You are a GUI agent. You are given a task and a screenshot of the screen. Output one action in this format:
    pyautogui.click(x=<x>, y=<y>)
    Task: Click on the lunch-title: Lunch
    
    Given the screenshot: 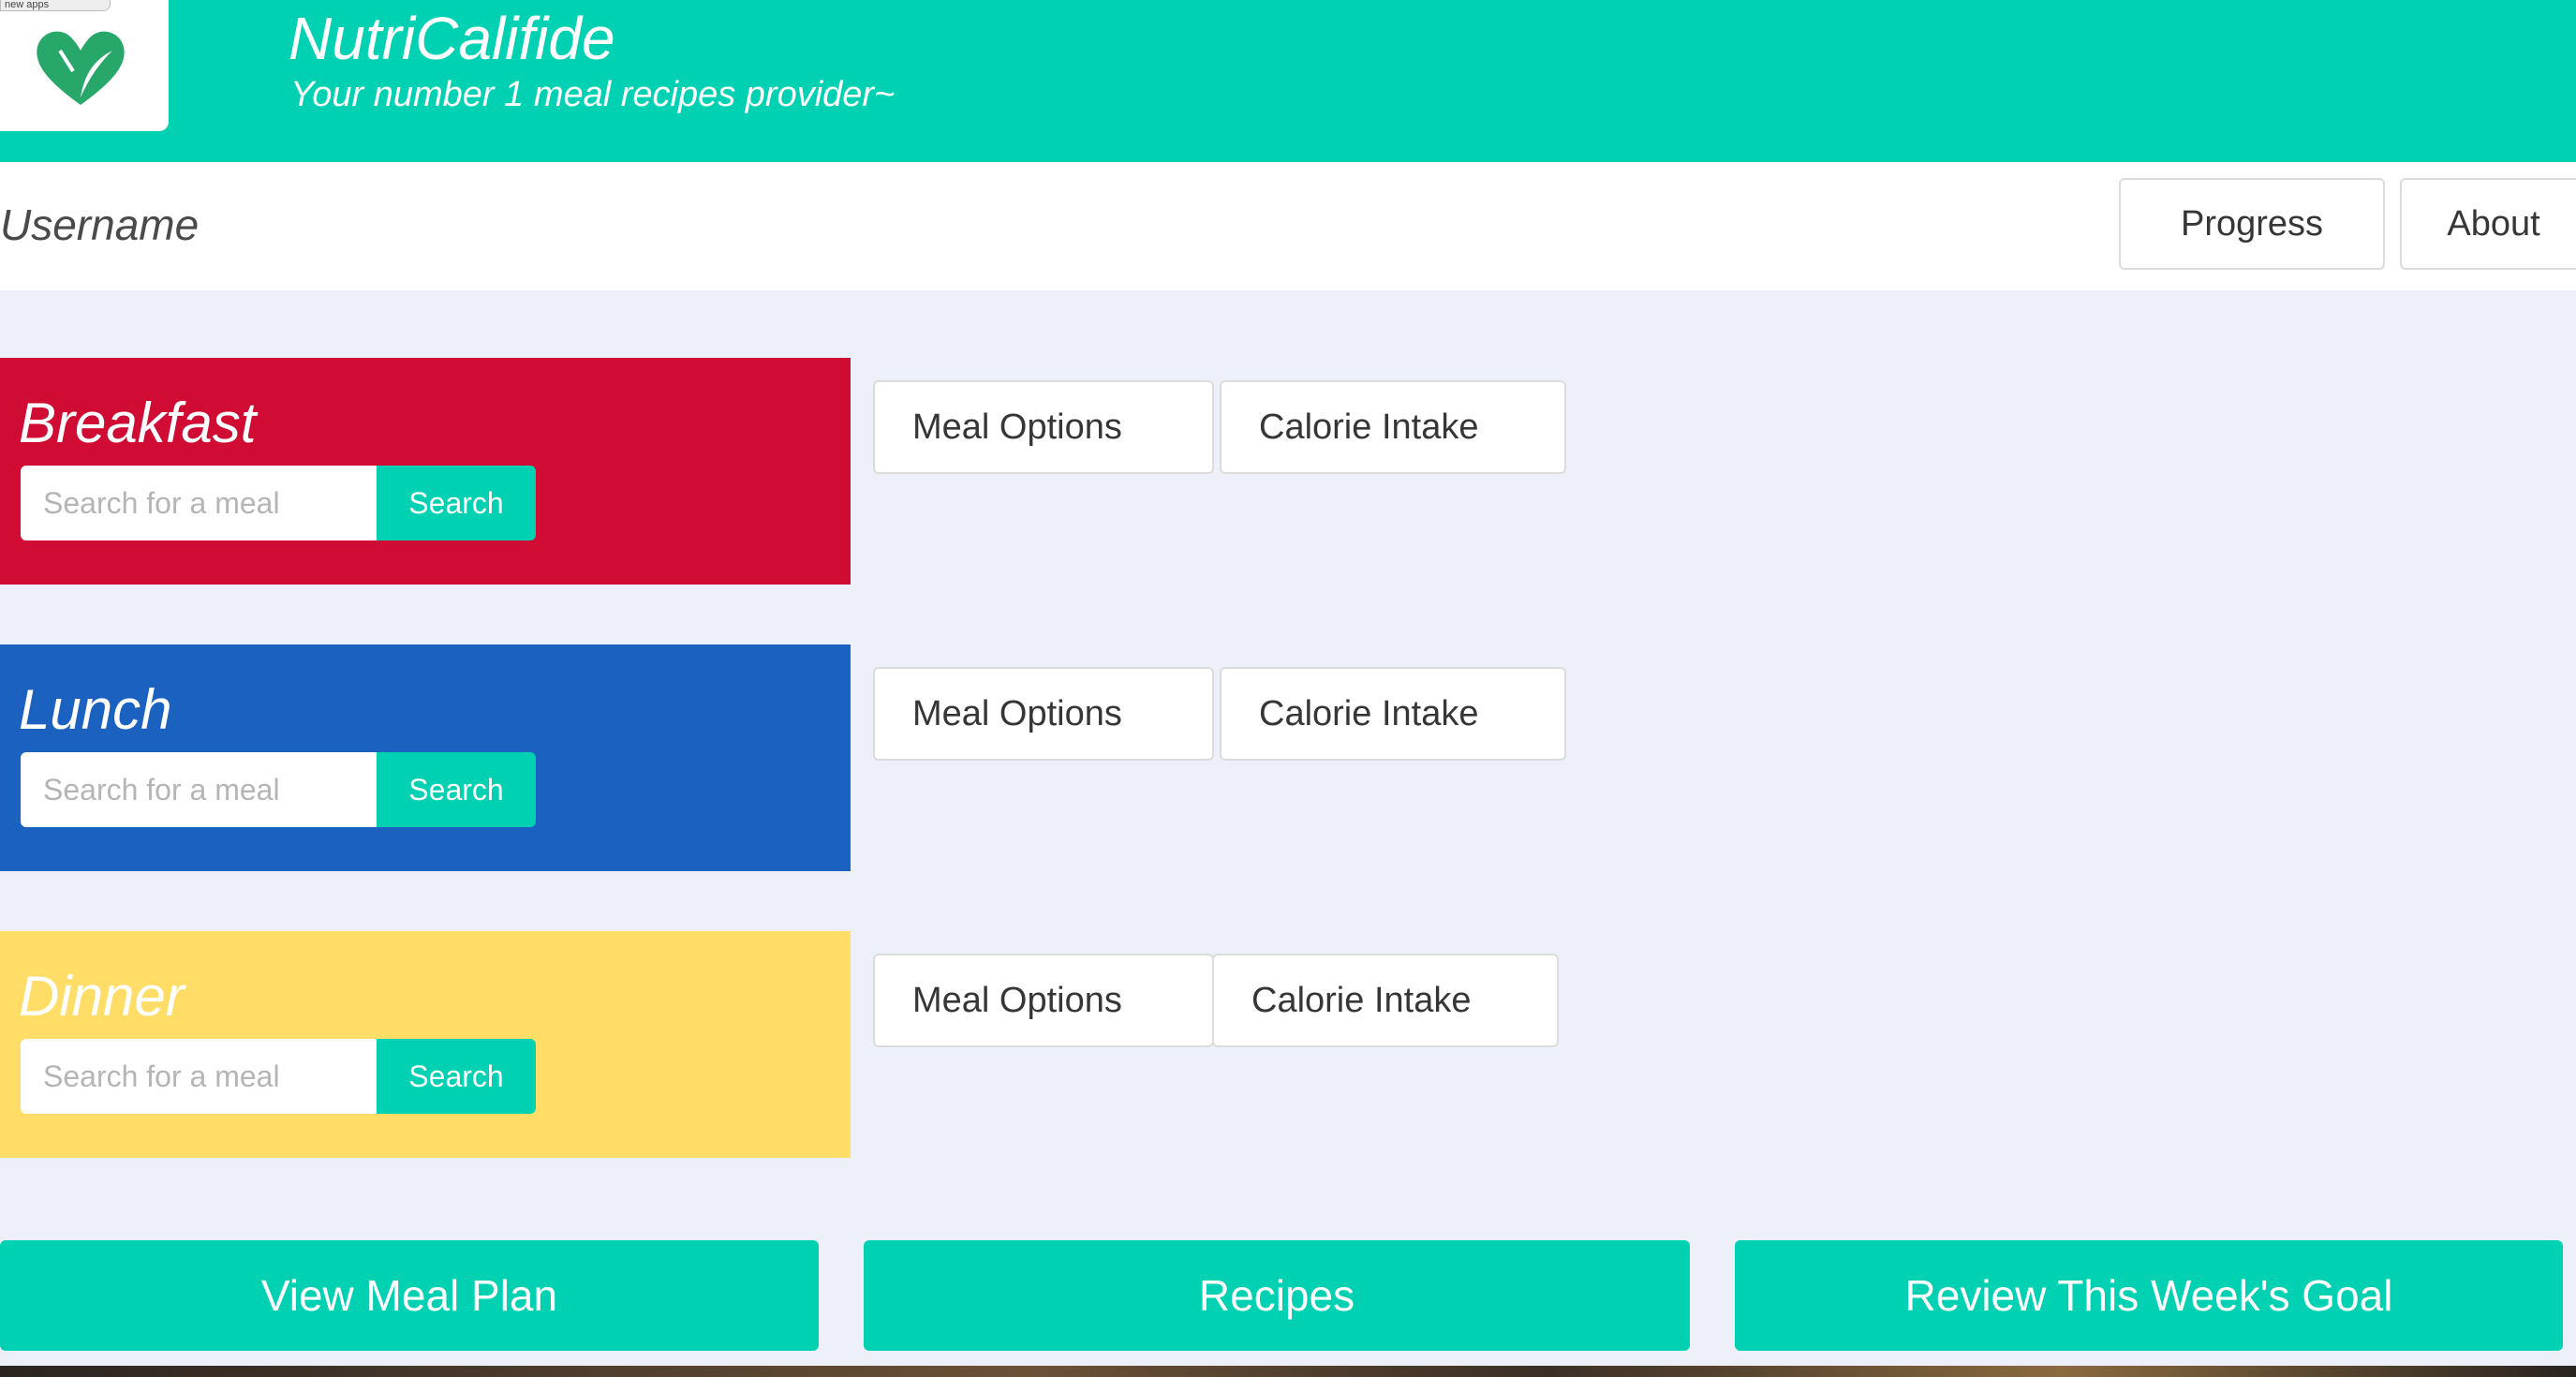 What is the action you would take?
    pyautogui.click(x=95, y=709)
    